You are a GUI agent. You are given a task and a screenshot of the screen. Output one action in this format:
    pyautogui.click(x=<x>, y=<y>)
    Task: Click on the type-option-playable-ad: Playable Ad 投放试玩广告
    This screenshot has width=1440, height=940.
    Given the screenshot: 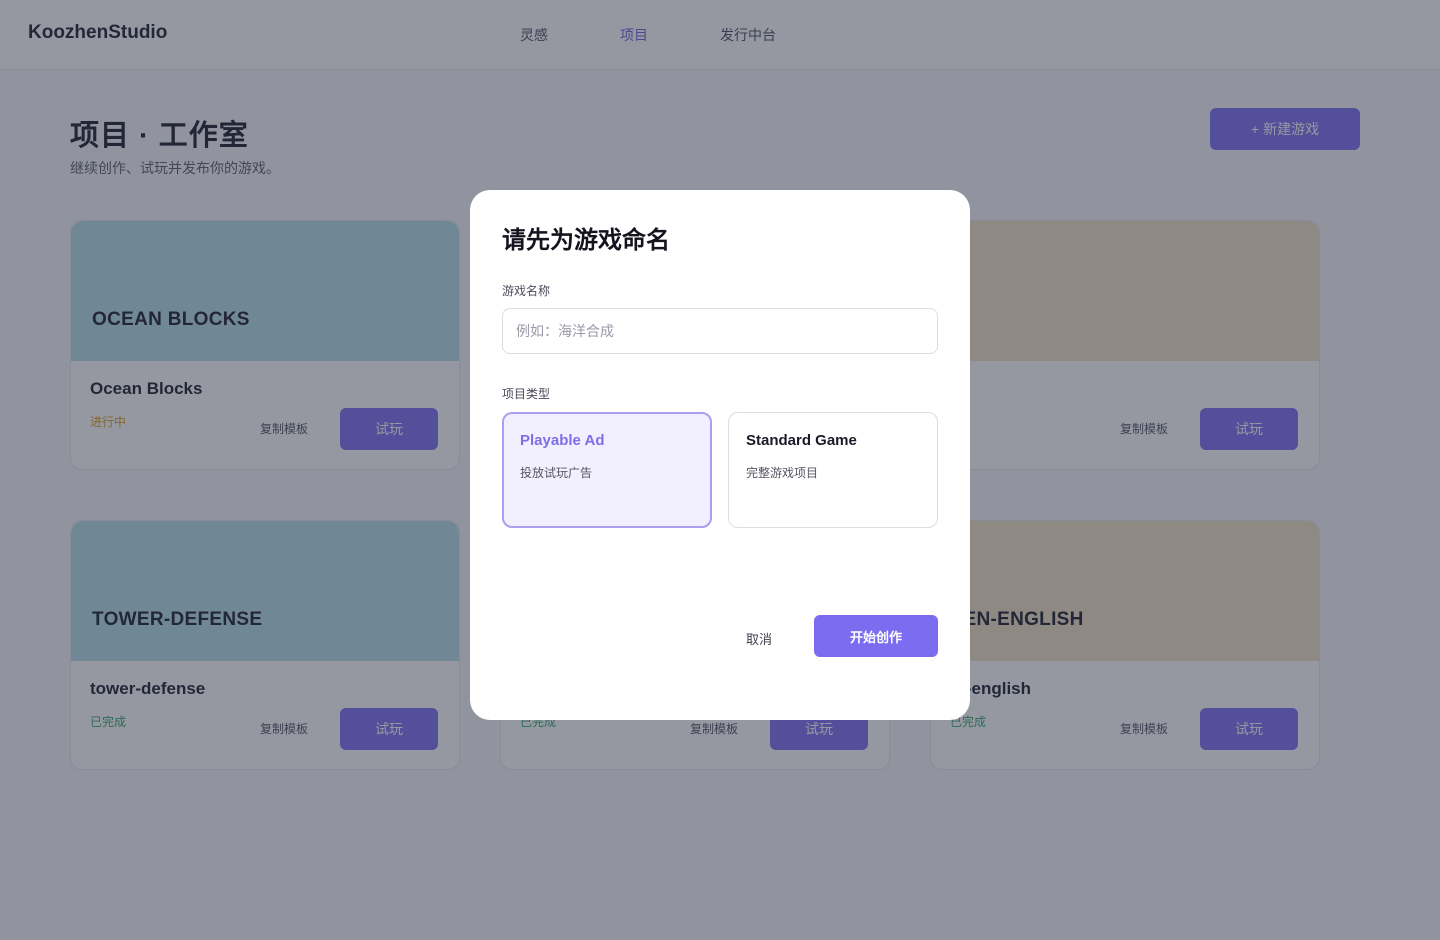 What is the action you would take?
    pyautogui.click(x=607, y=470)
    